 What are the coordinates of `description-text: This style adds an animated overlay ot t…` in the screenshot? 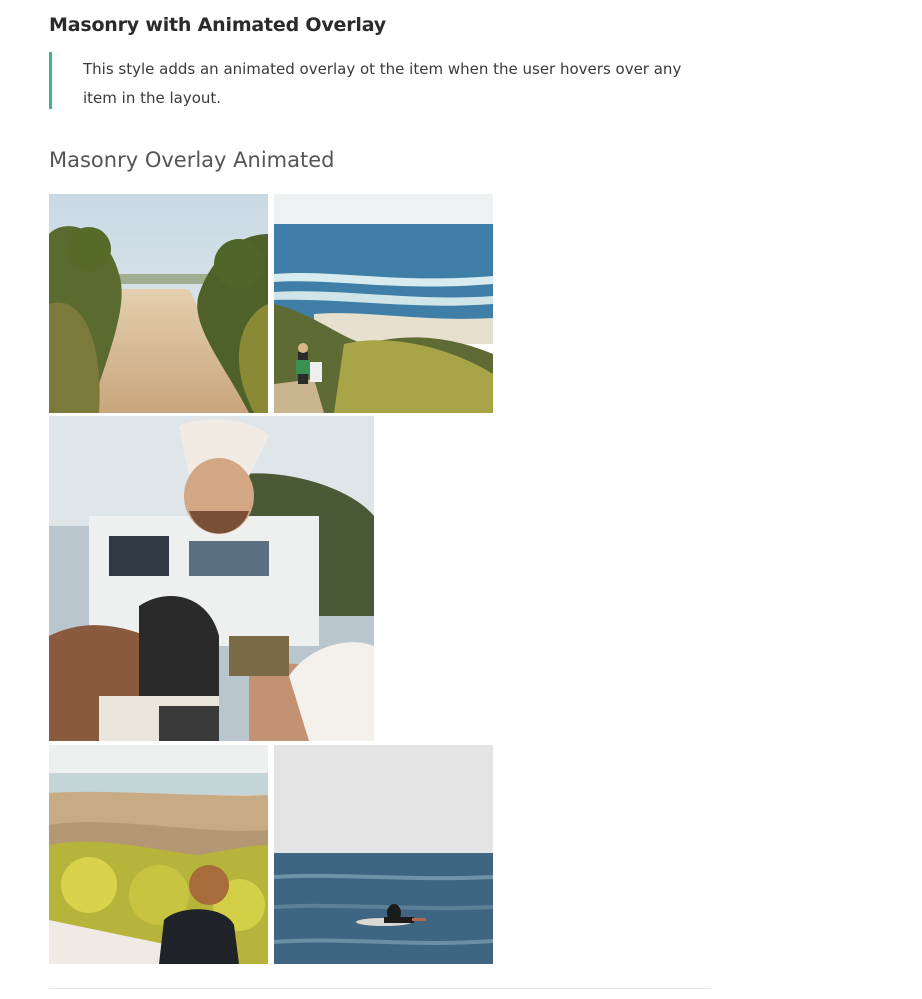 It's located at (382, 83).